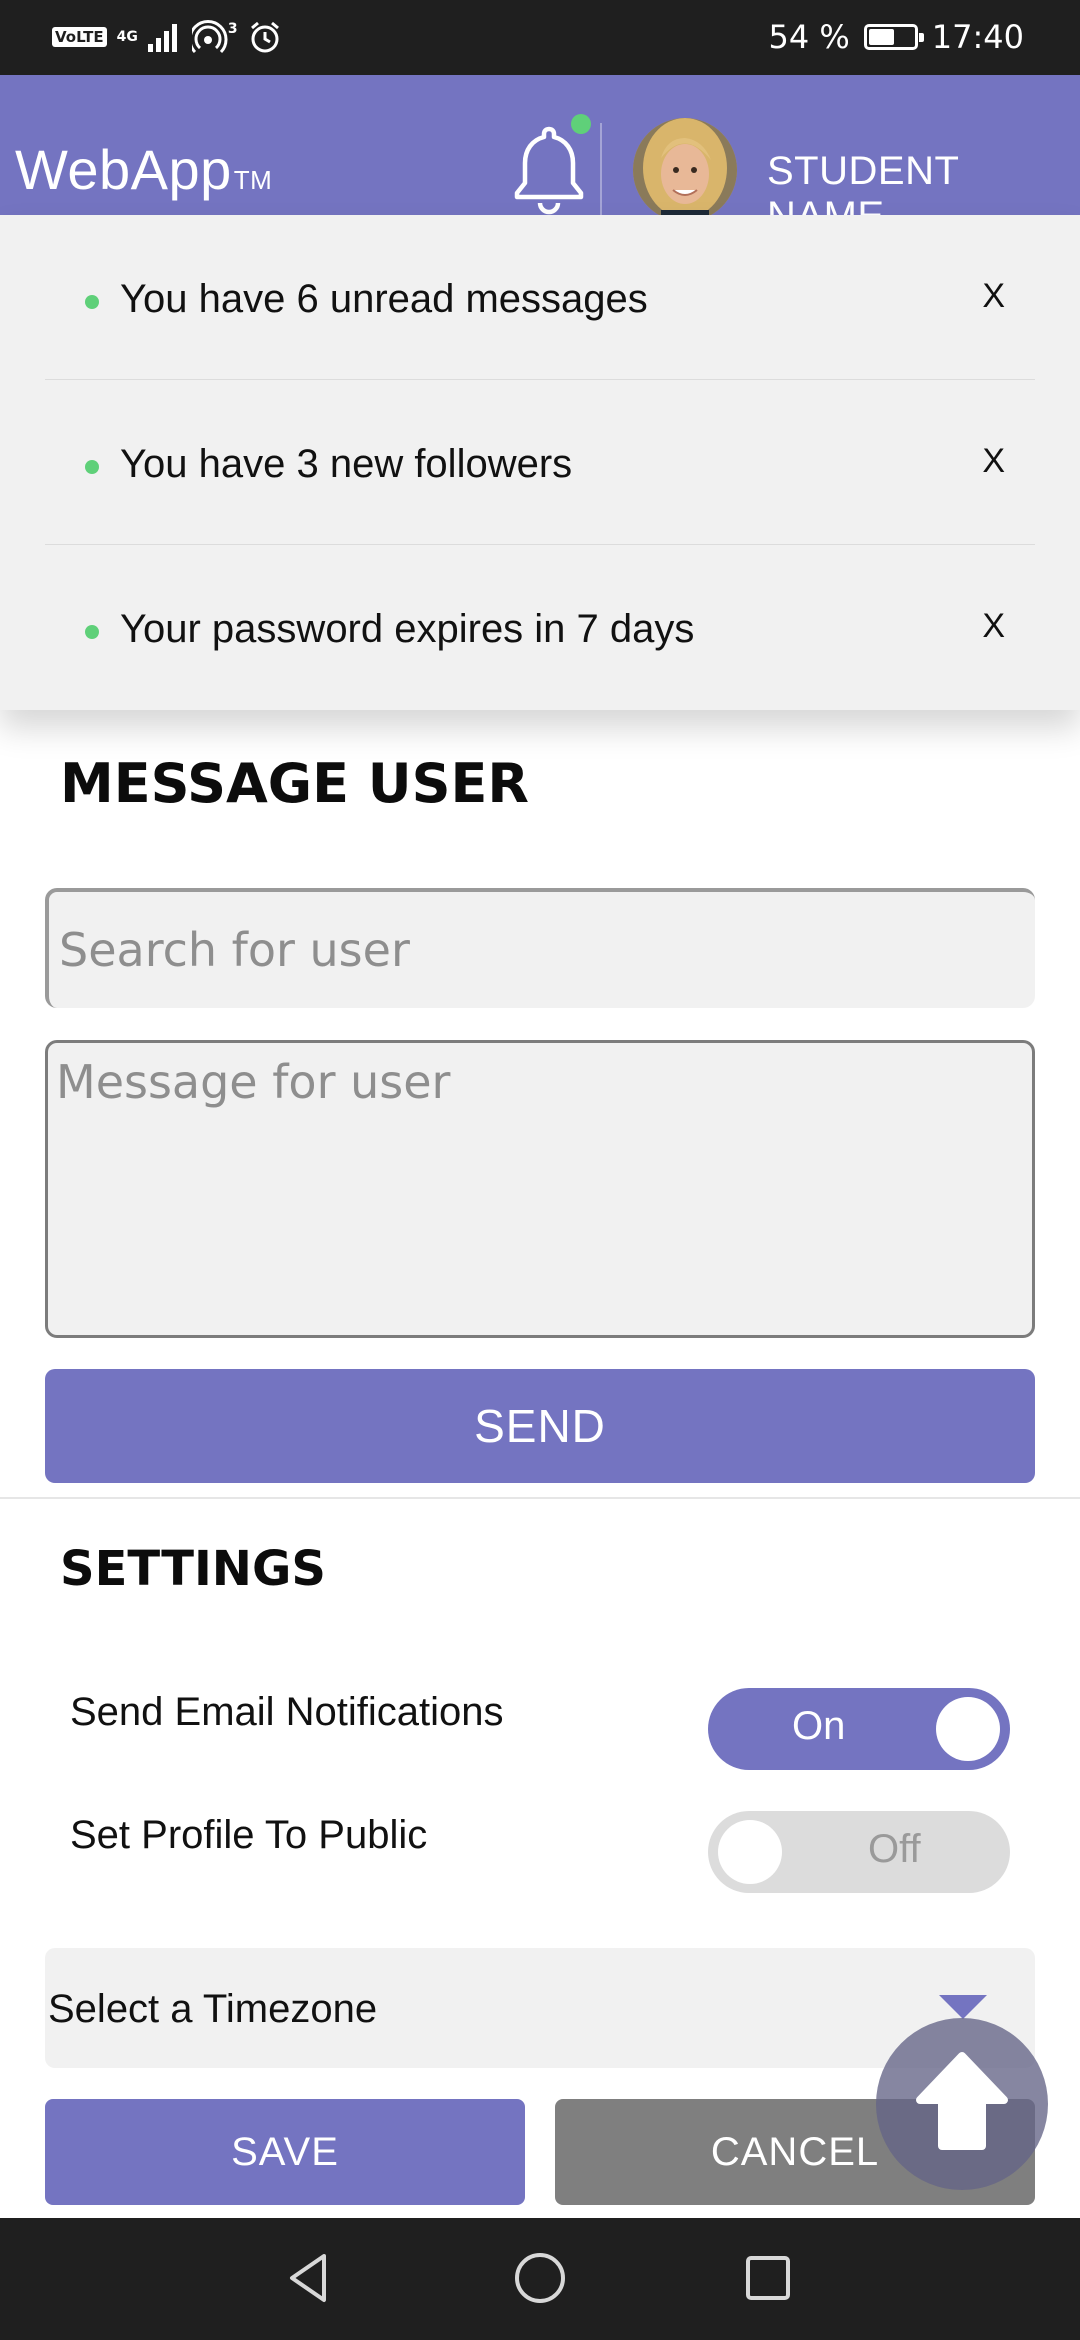 This screenshot has height=2340, width=1080. I want to click on search-user-input, so click(540, 948).